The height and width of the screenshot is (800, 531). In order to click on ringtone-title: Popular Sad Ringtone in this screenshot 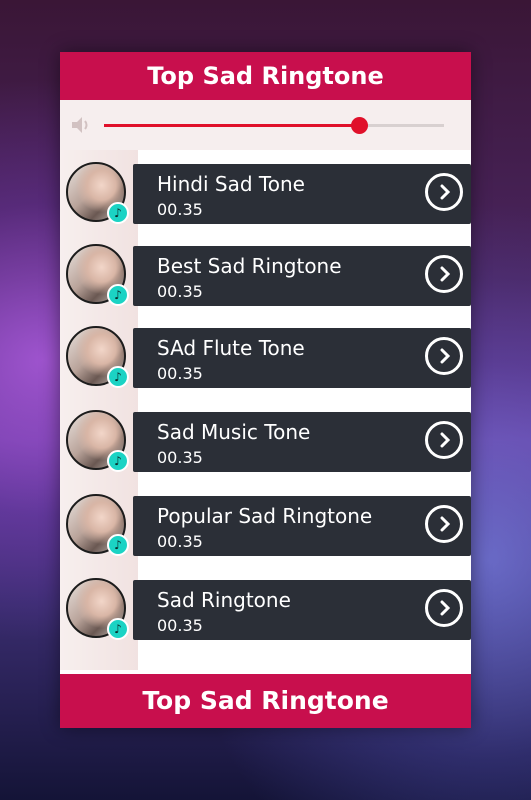, I will do `click(265, 516)`.